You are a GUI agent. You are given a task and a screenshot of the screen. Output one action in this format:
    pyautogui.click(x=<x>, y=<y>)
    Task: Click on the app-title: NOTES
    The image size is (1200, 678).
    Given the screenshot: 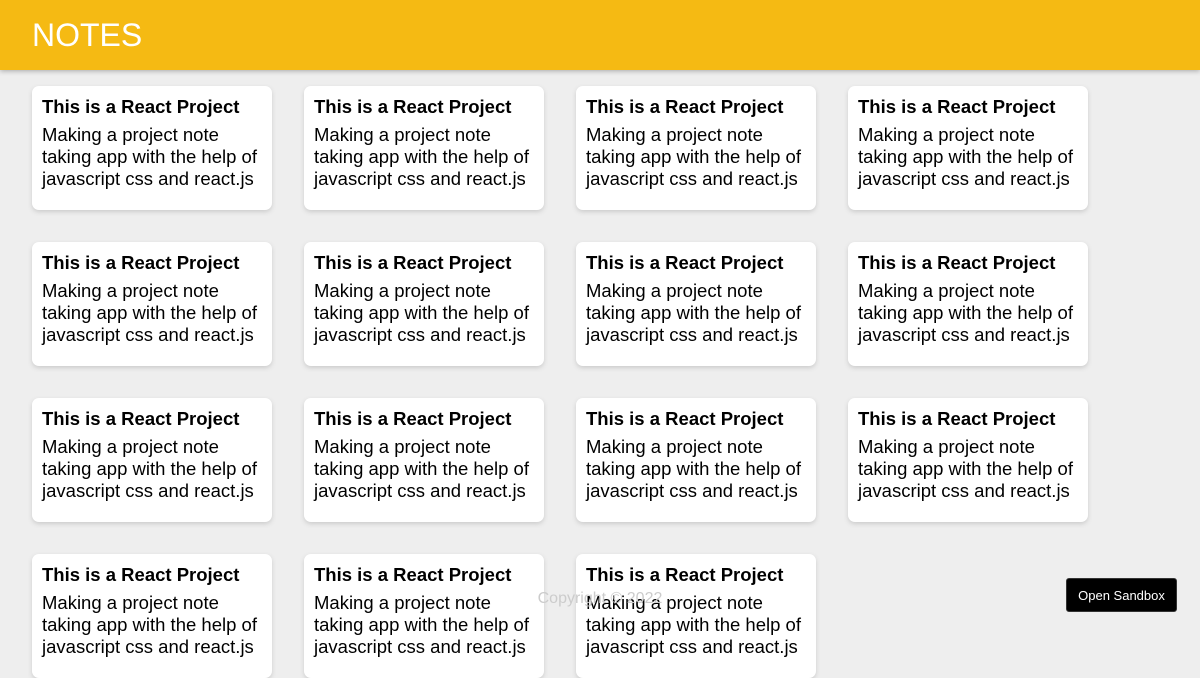 What is the action you would take?
    pyautogui.click(x=87, y=35)
    